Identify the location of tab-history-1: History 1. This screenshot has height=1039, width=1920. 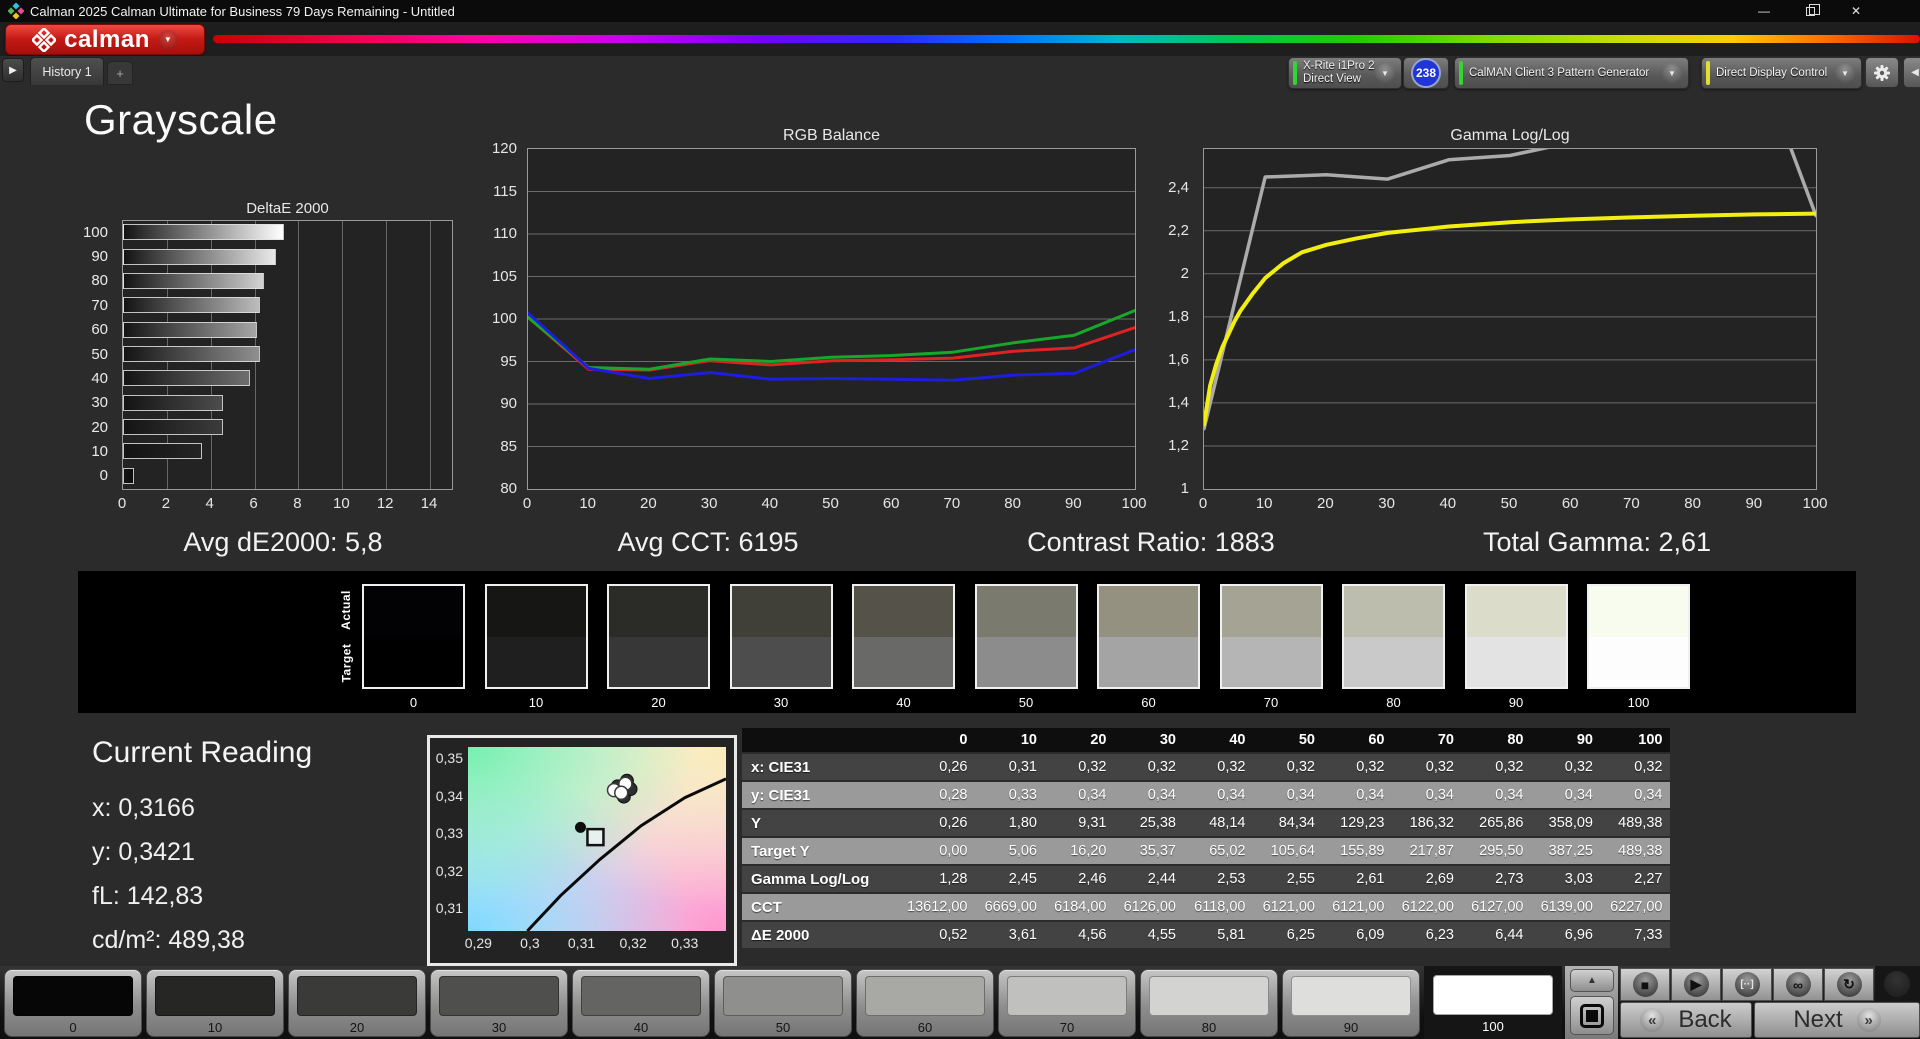
(67, 71).